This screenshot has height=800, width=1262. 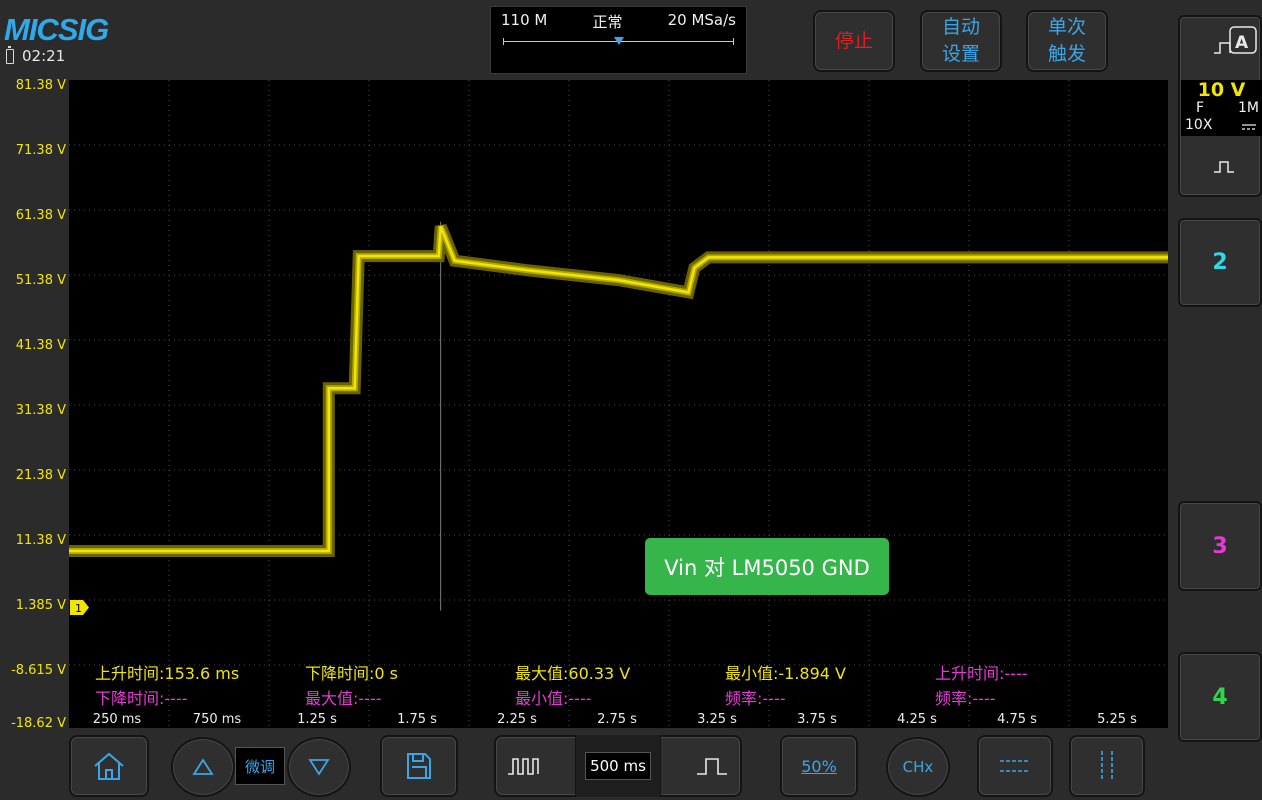 I want to click on triangle-up-icon, so click(x=203, y=766).